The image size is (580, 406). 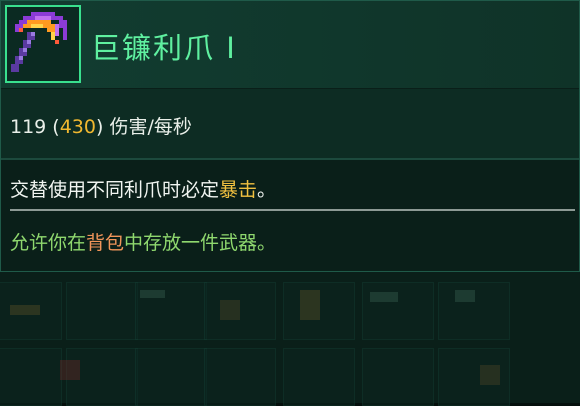 What do you see at coordinates (28, 127) in the screenshot?
I see `base-damage: 119` at bounding box center [28, 127].